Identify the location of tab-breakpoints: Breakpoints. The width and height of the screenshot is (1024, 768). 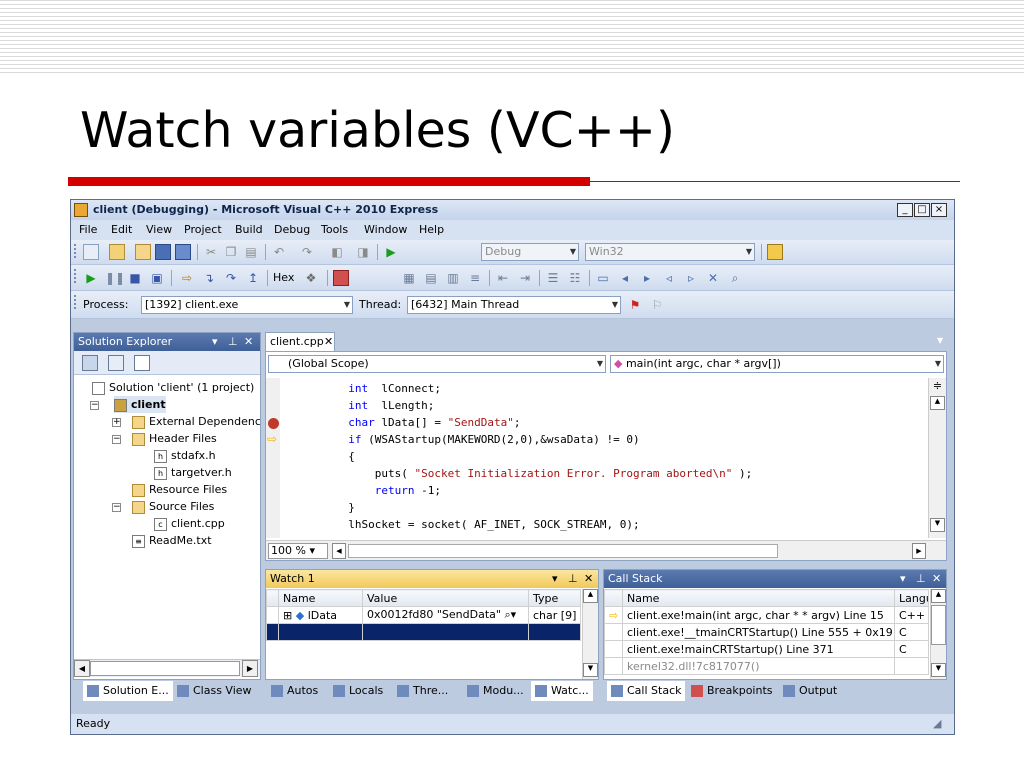
(732, 691).